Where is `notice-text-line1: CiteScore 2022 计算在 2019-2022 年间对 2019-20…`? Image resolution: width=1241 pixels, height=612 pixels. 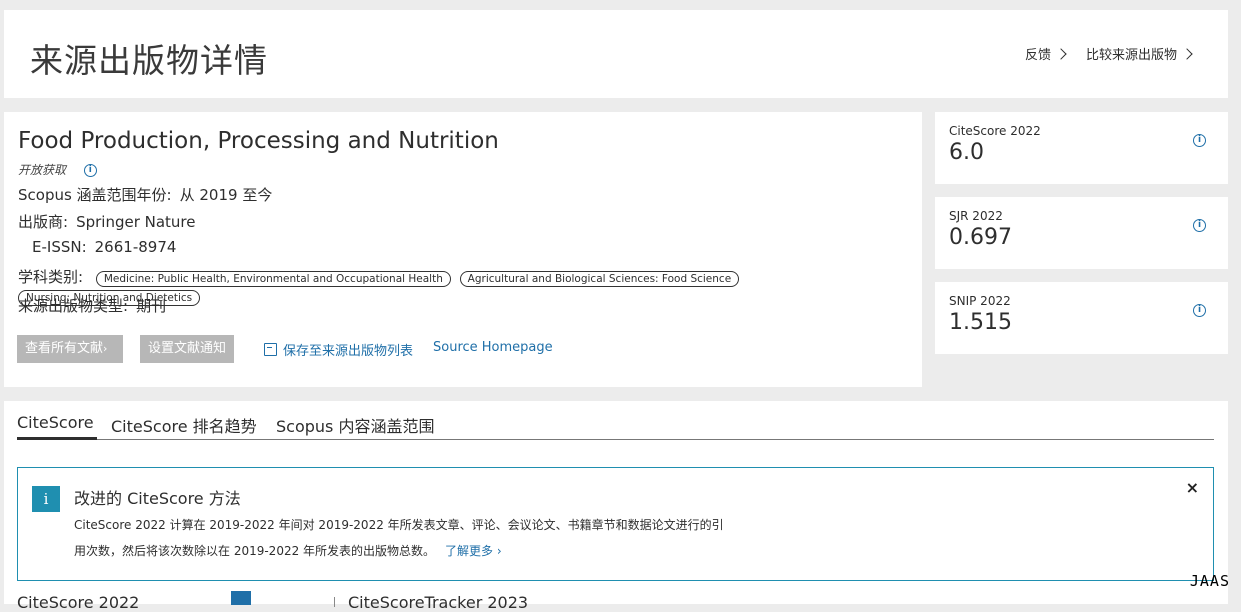 notice-text-line1: CiteScore 2022 计算在 2019-2022 年间对 2019-20… is located at coordinates (399, 525).